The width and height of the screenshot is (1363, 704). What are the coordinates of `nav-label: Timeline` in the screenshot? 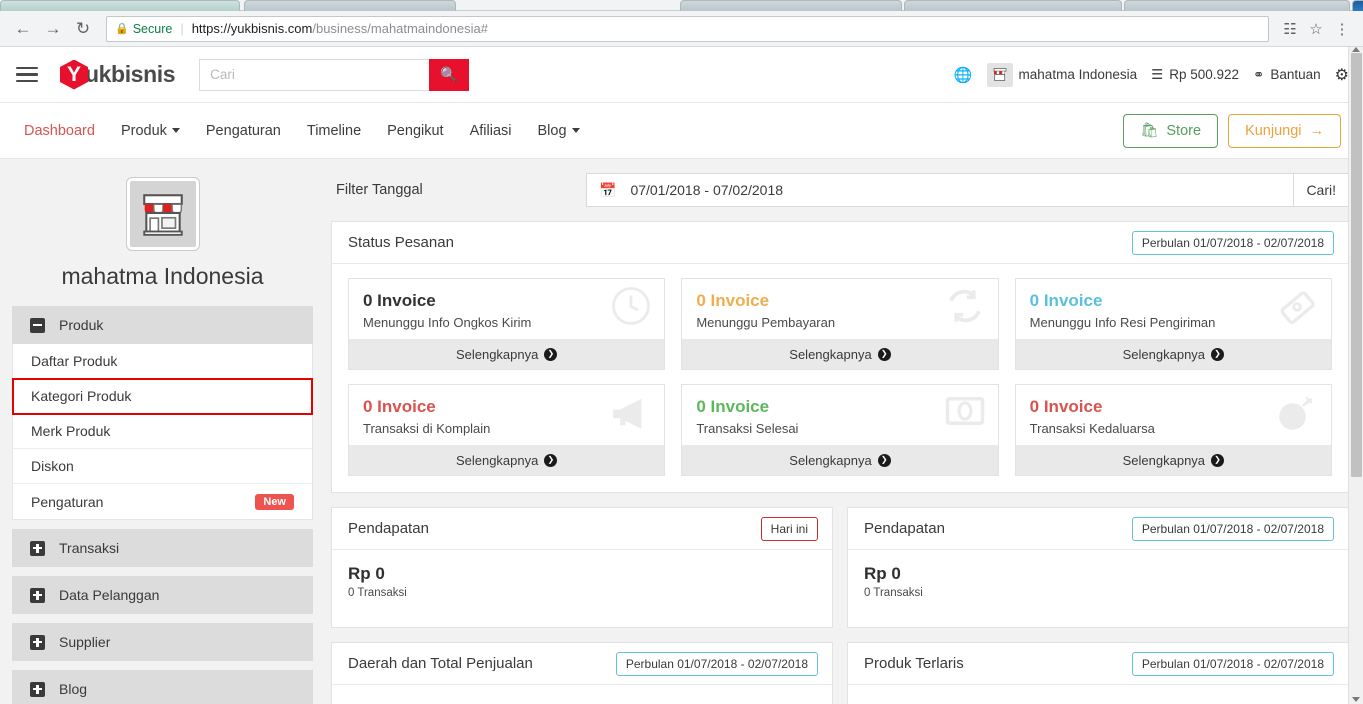 It's located at (334, 130).